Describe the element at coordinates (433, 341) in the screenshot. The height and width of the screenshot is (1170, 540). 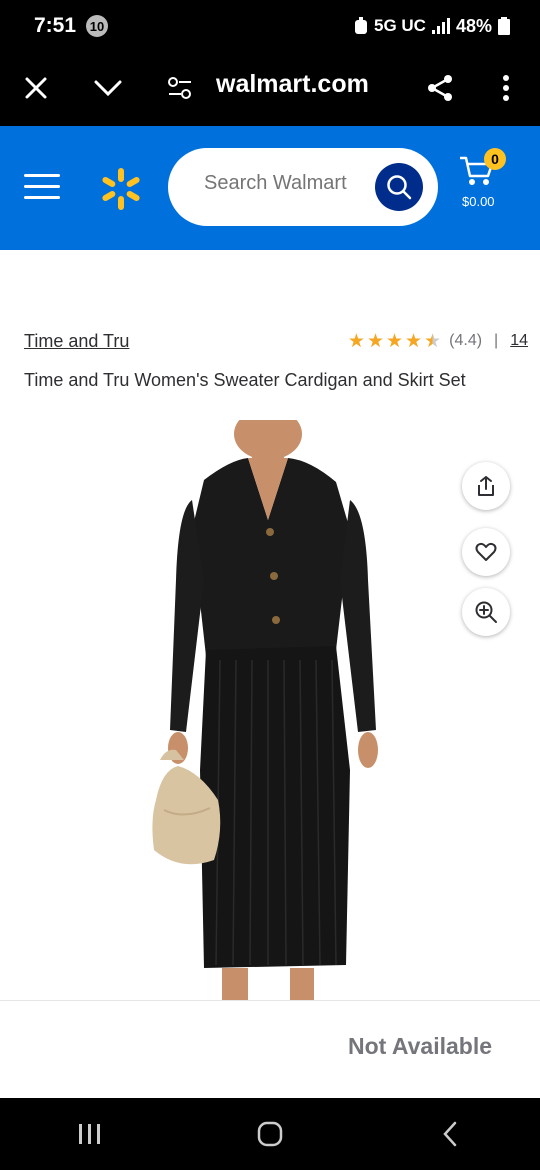
I see `star-half-icon: ★` at that location.